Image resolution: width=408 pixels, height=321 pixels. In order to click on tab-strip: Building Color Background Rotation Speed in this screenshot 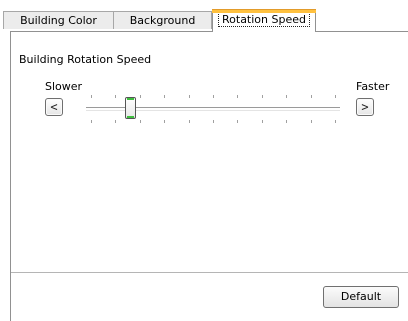, I will do `click(204, 16)`.